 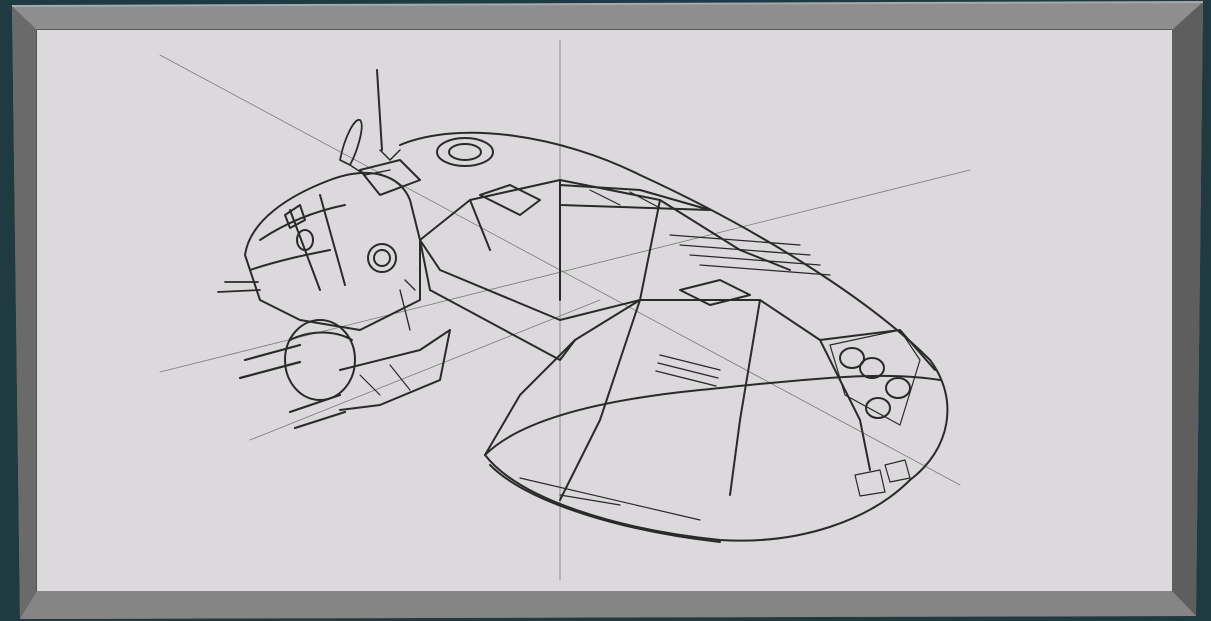 What do you see at coordinates (24, 312) in the screenshot?
I see `frame-left-bevel` at bounding box center [24, 312].